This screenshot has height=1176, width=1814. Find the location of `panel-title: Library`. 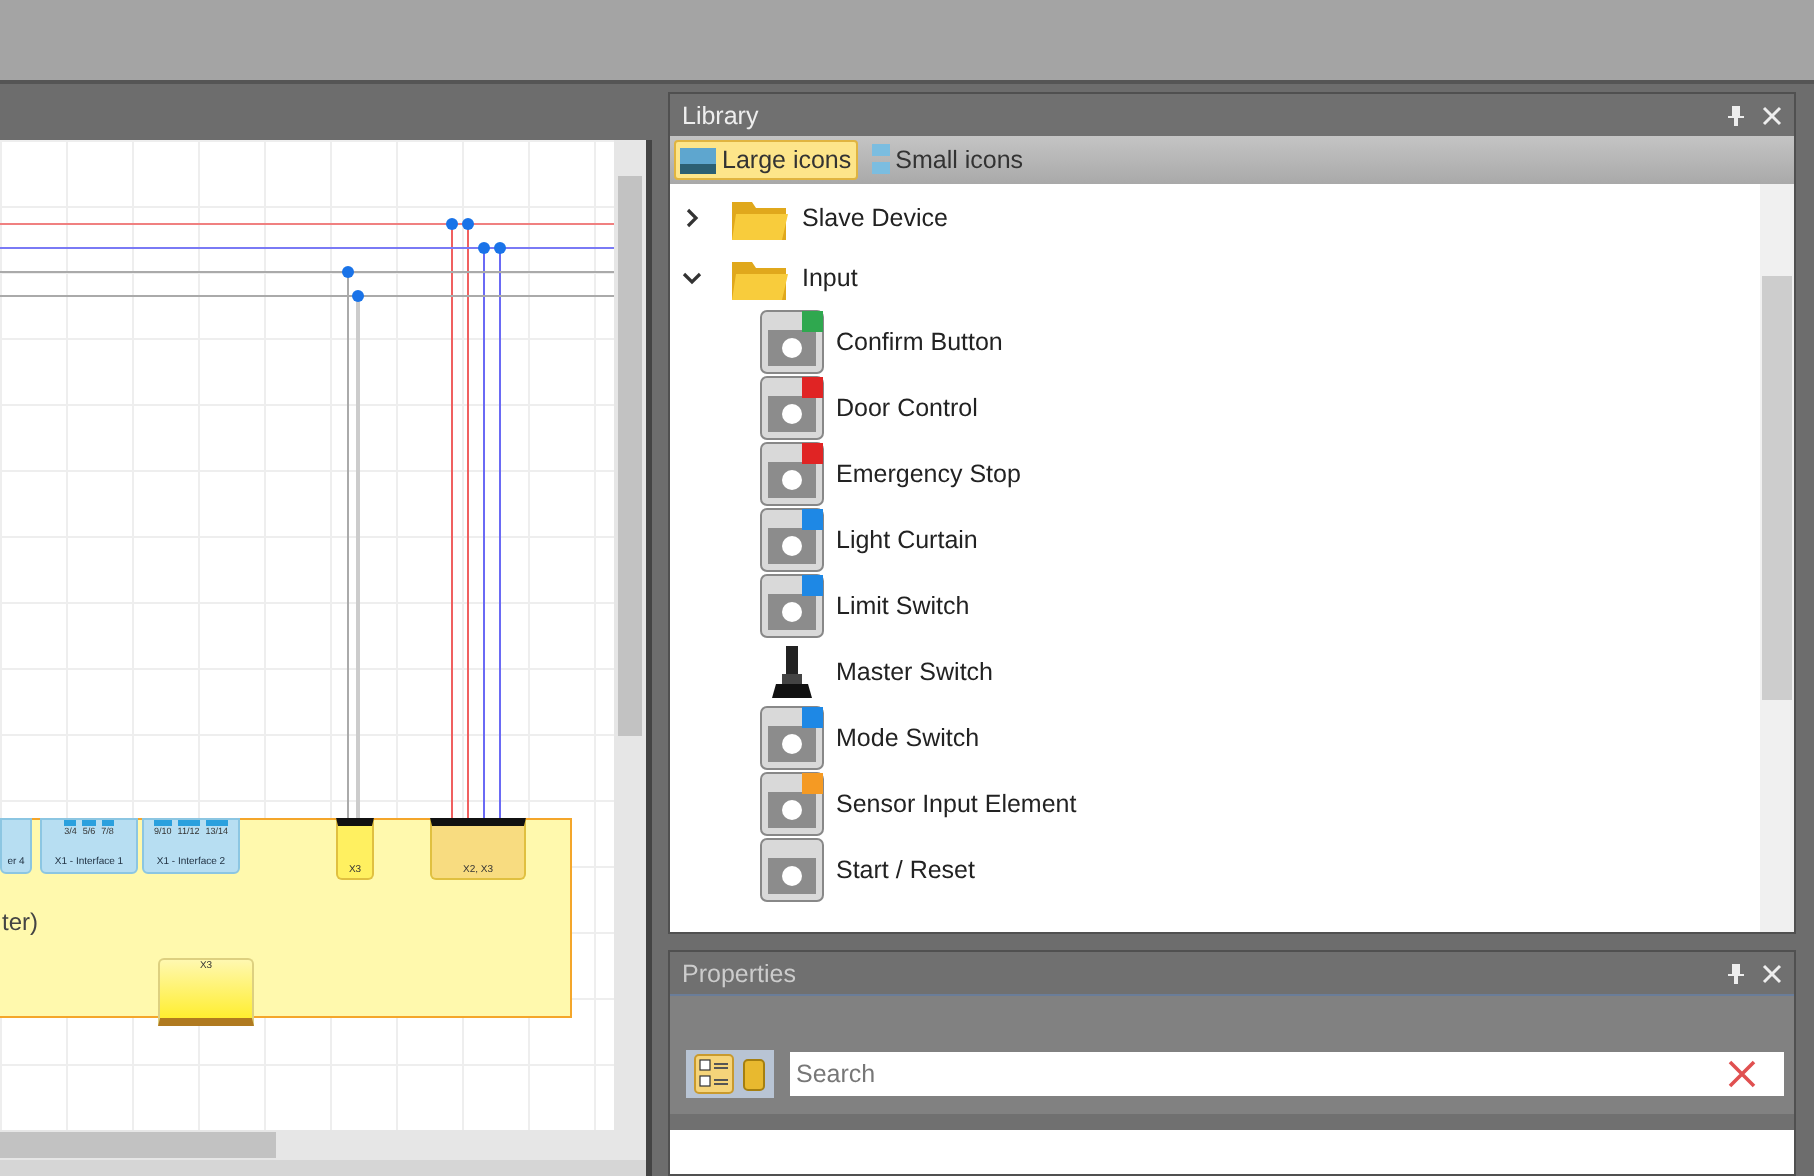

panel-title: Library is located at coordinates (721, 115).